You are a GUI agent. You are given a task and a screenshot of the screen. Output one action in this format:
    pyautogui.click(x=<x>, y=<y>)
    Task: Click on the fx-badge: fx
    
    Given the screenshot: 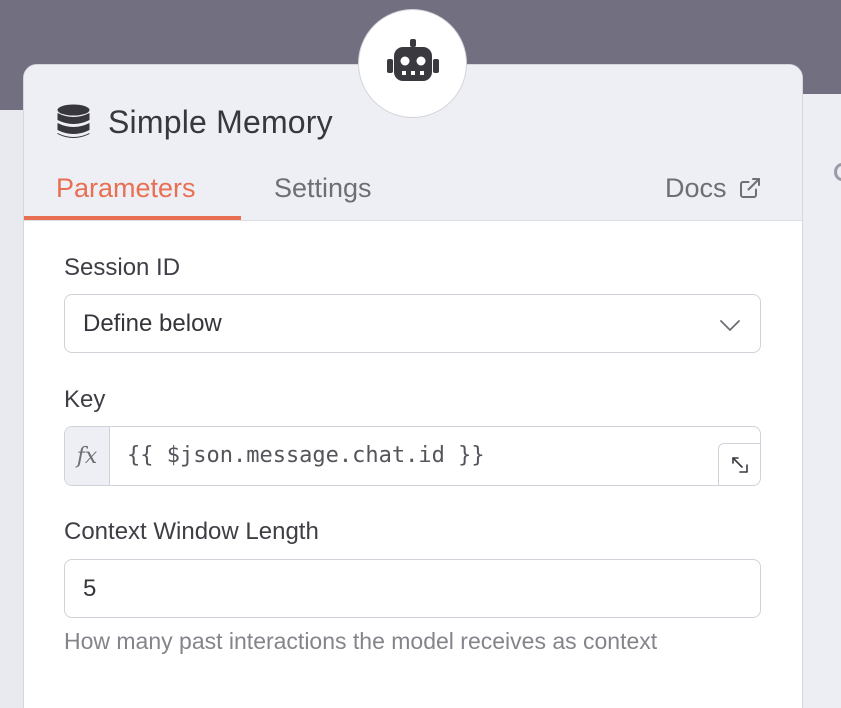 What is the action you would take?
    pyautogui.click(x=87, y=456)
    